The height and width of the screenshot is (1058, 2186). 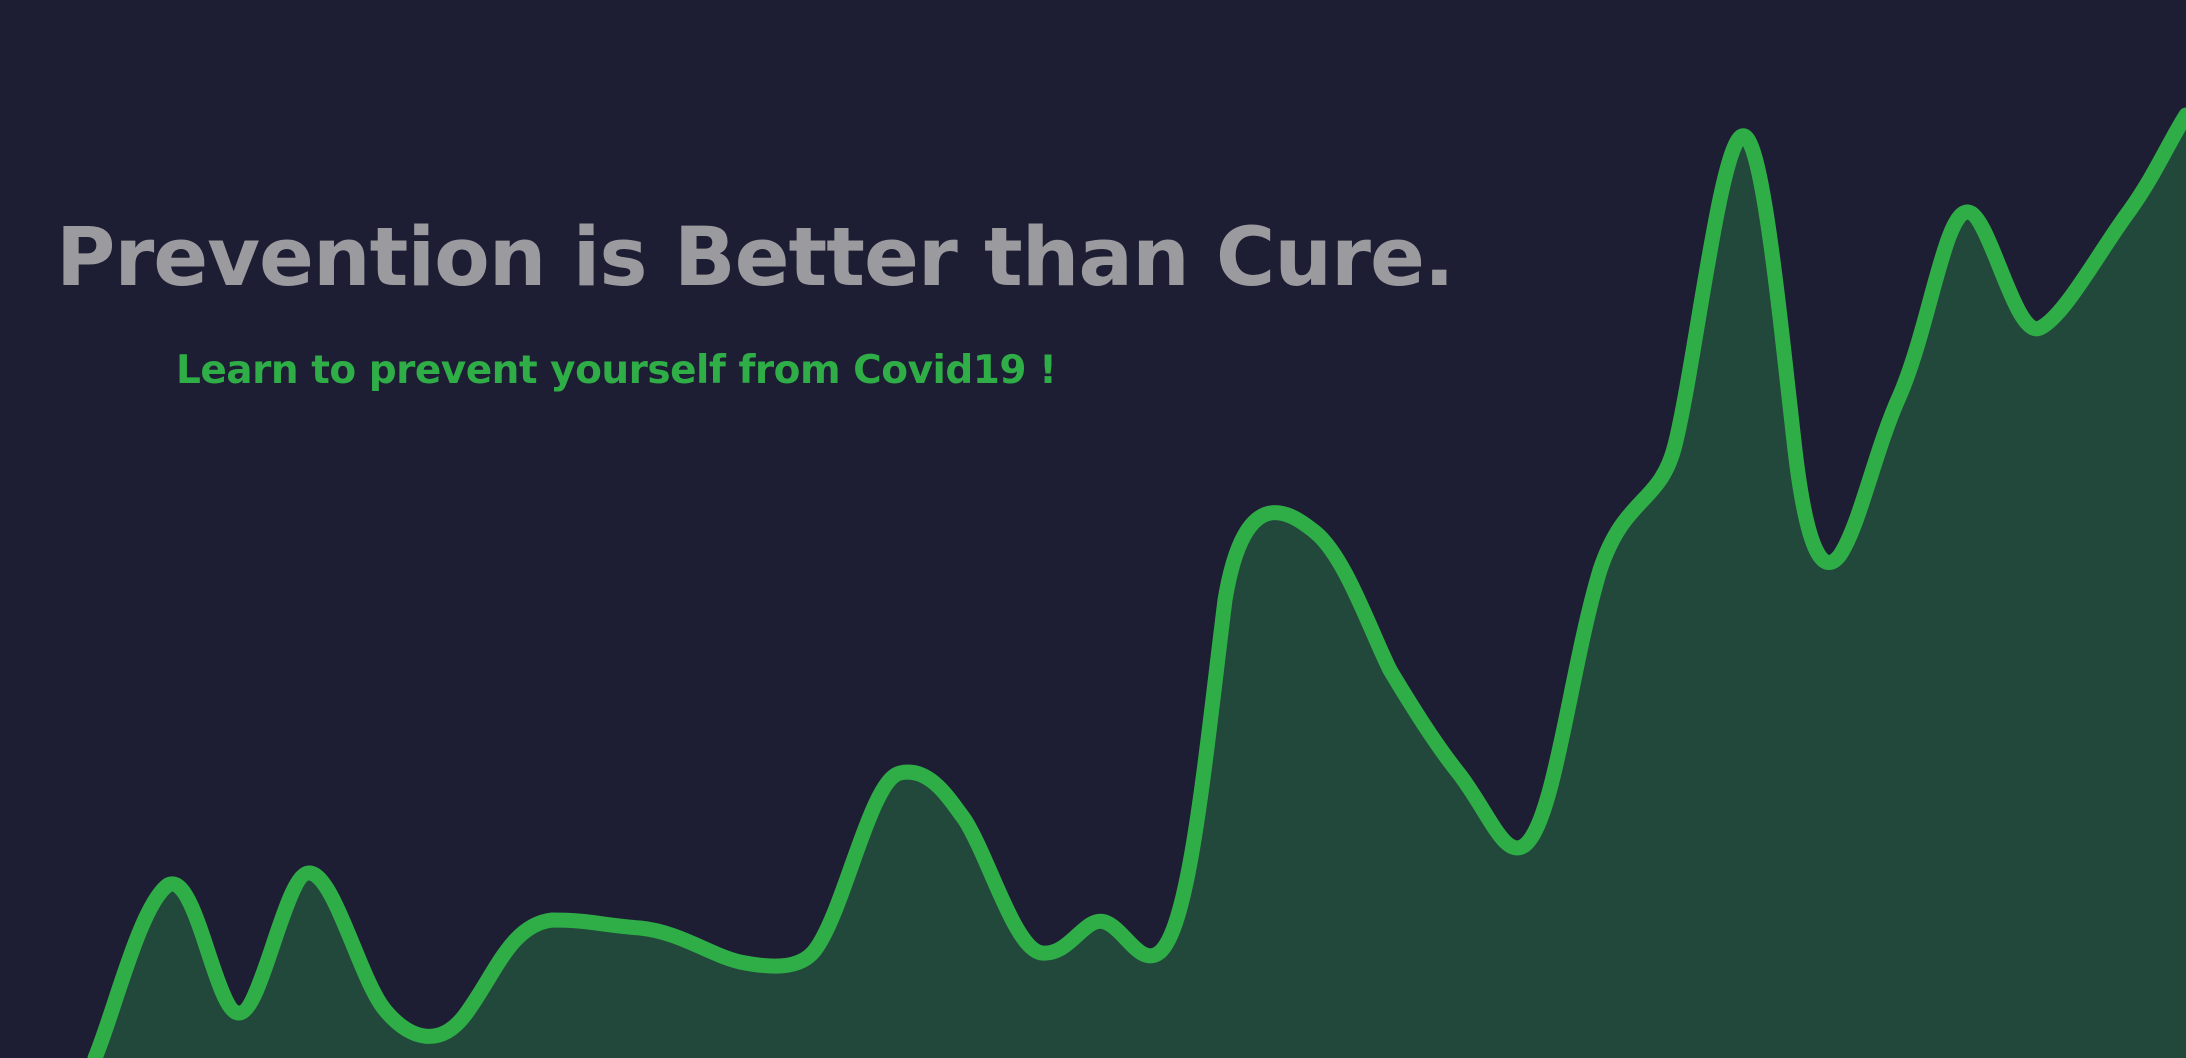 What do you see at coordinates (616, 370) in the screenshot?
I see `hero-tagline: Learn to prevent yourself from Covid19 !` at bounding box center [616, 370].